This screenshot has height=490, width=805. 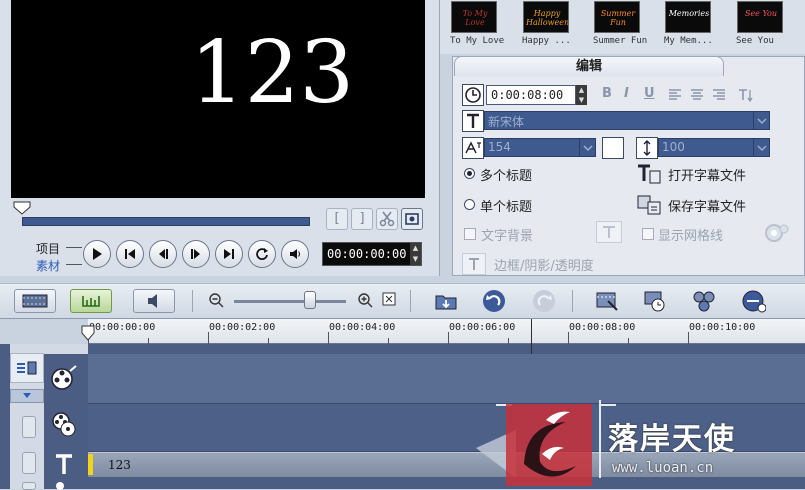 I want to click on library-thumbnail-label: Summer Fun, so click(x=620, y=41).